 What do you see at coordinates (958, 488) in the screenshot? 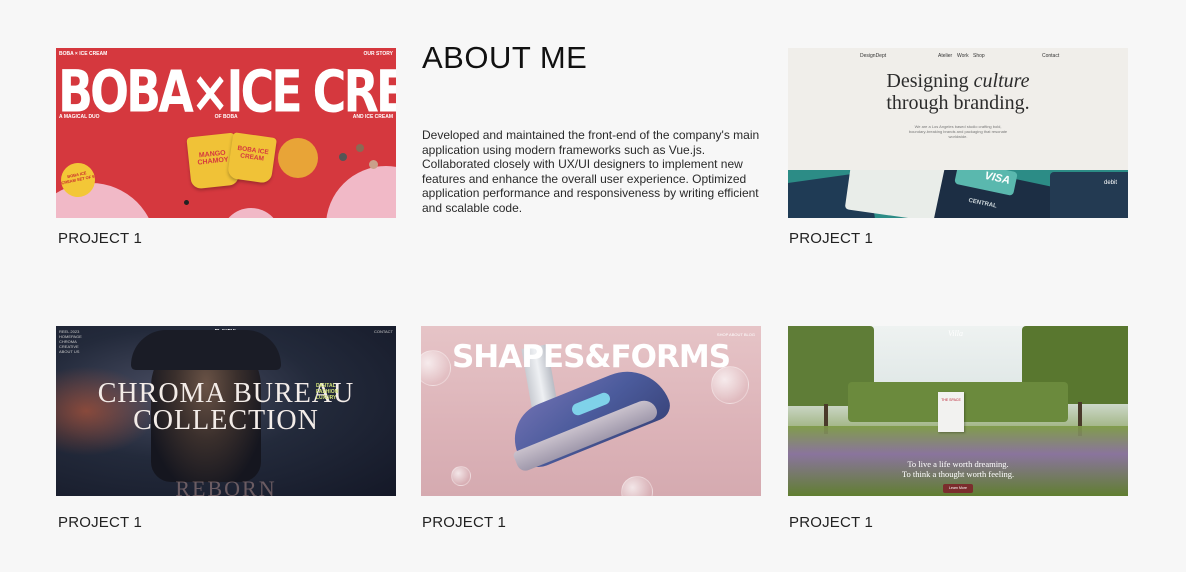
I see `learn-more-button: Learn More` at bounding box center [958, 488].